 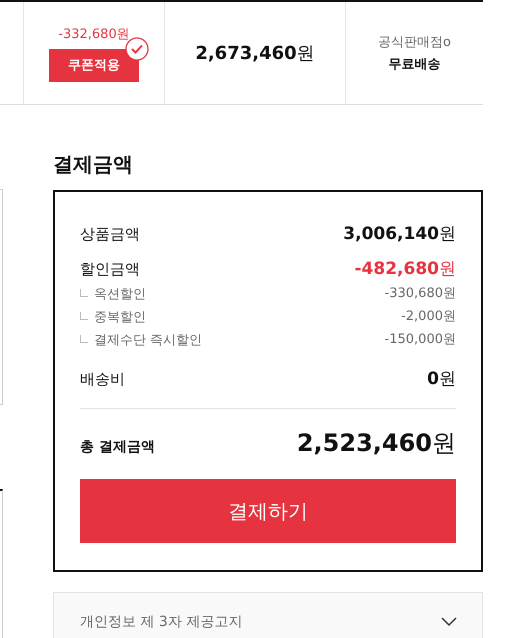 I want to click on discount-amount: -150,000원, so click(x=420, y=339).